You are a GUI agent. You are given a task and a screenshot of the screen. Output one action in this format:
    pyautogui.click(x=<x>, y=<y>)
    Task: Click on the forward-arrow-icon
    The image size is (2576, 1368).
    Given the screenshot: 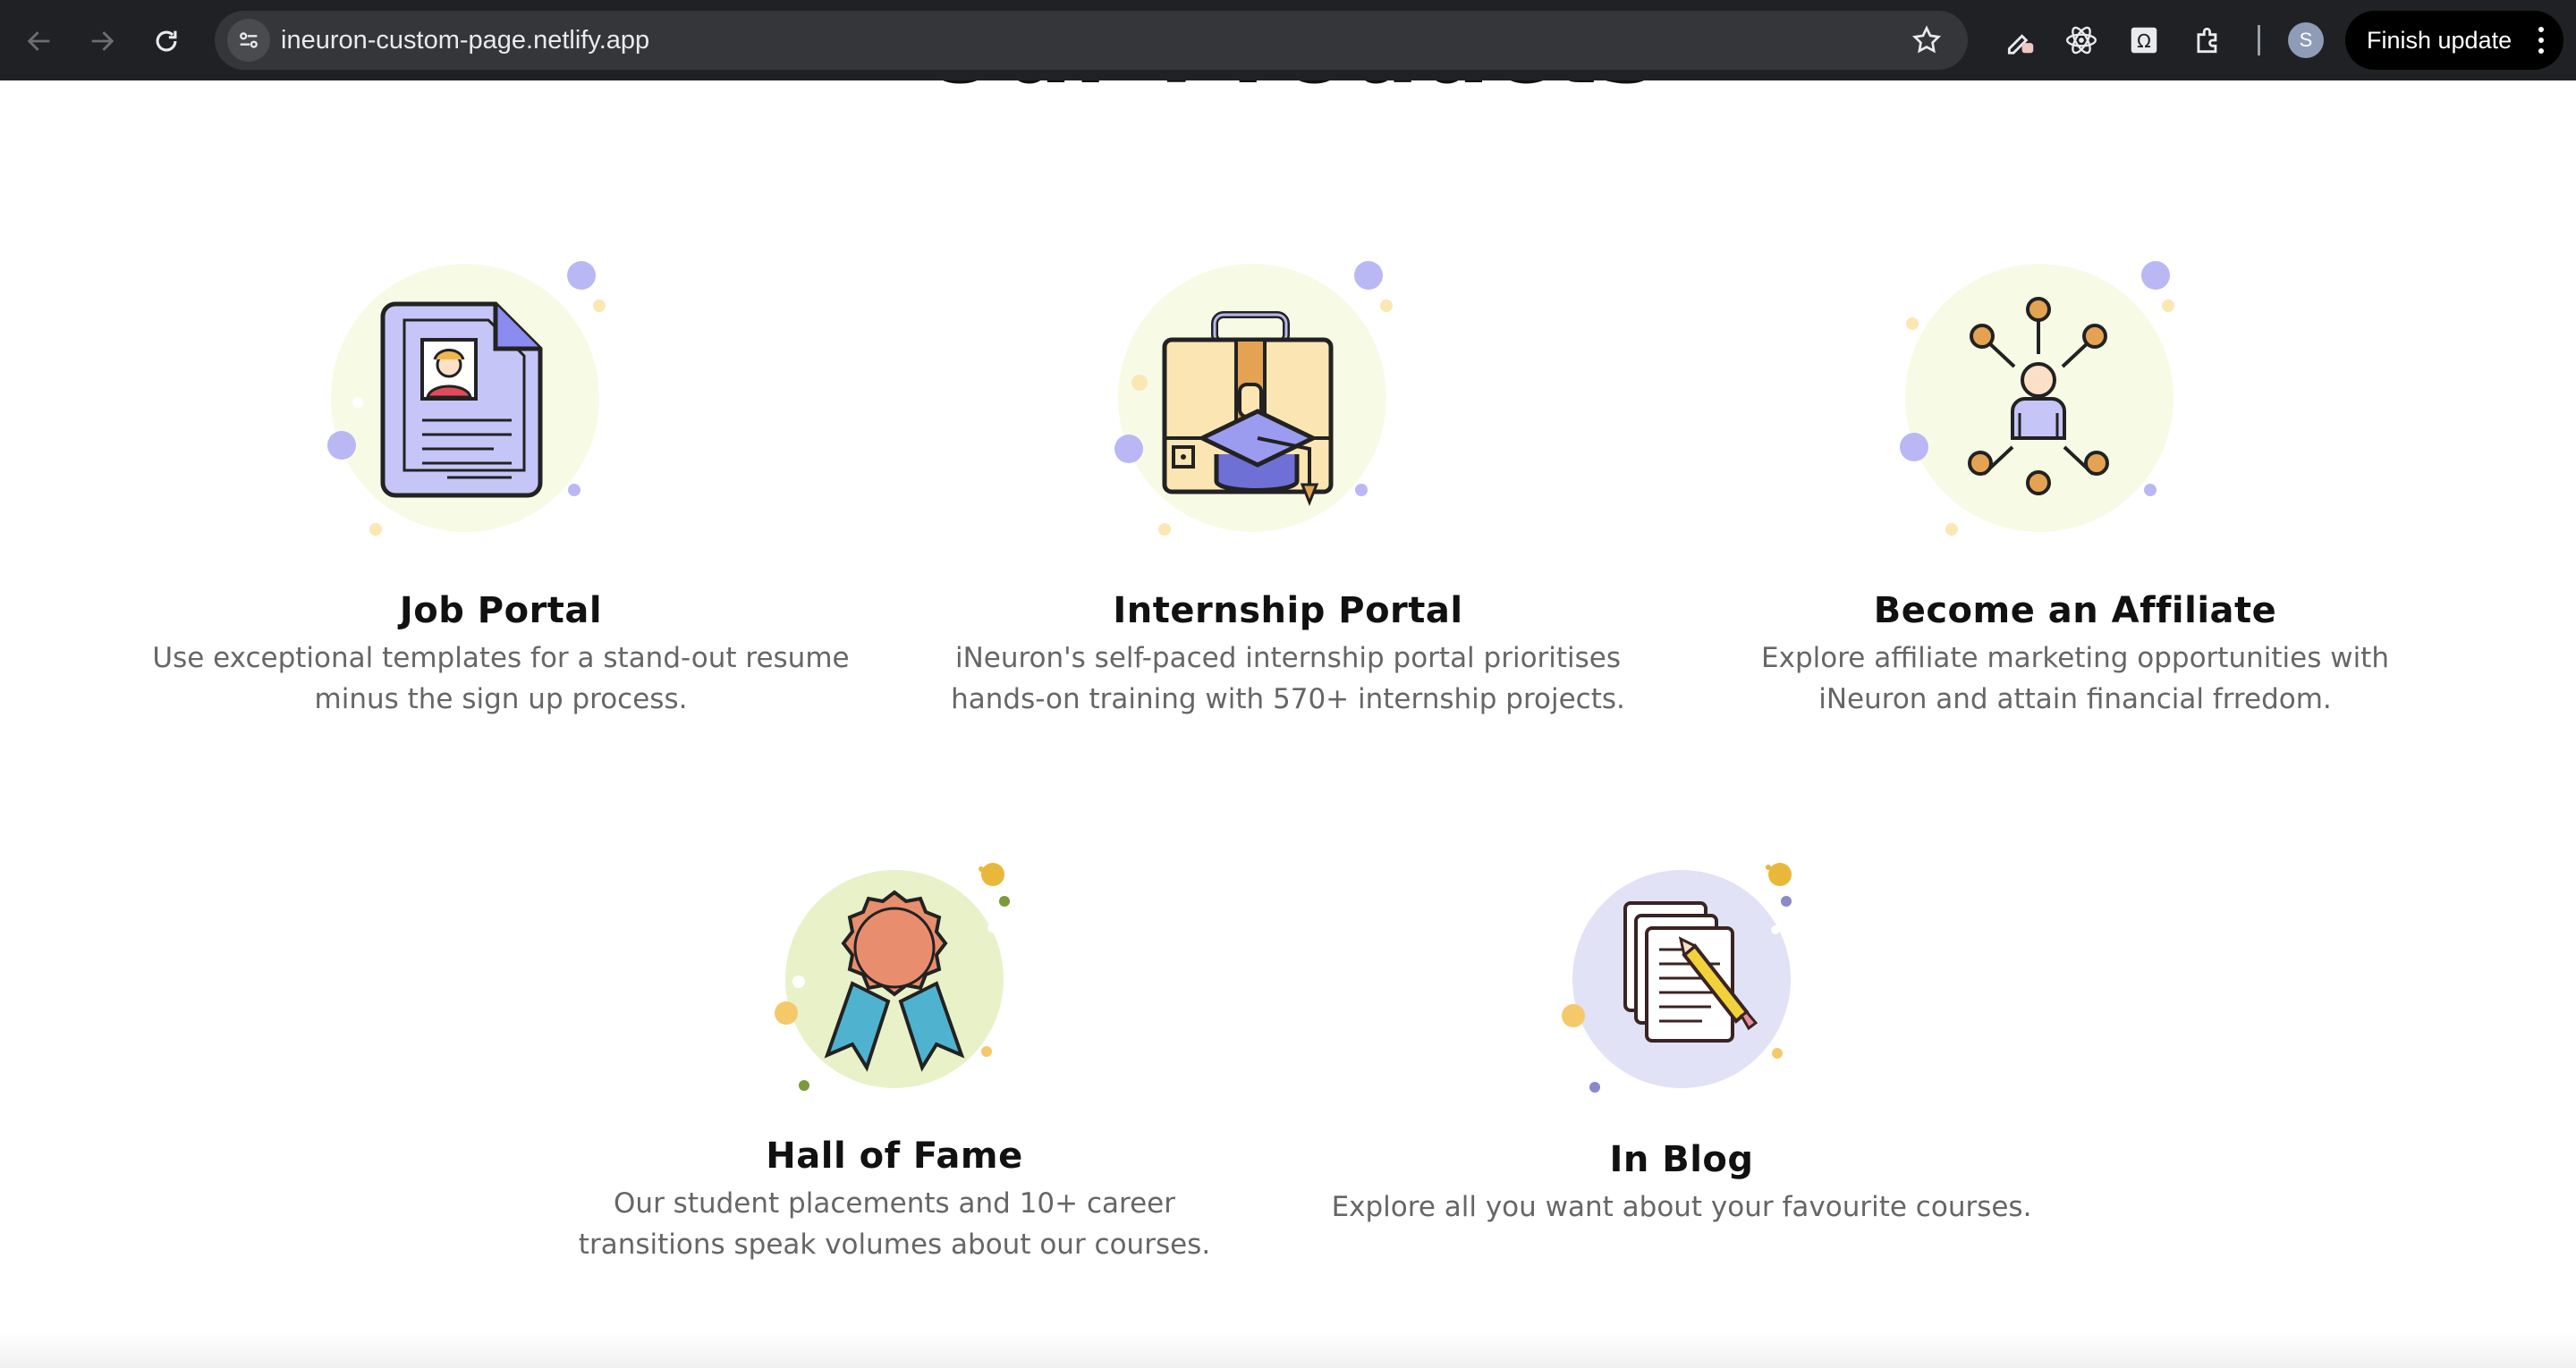 What is the action you would take?
    pyautogui.click(x=102, y=41)
    